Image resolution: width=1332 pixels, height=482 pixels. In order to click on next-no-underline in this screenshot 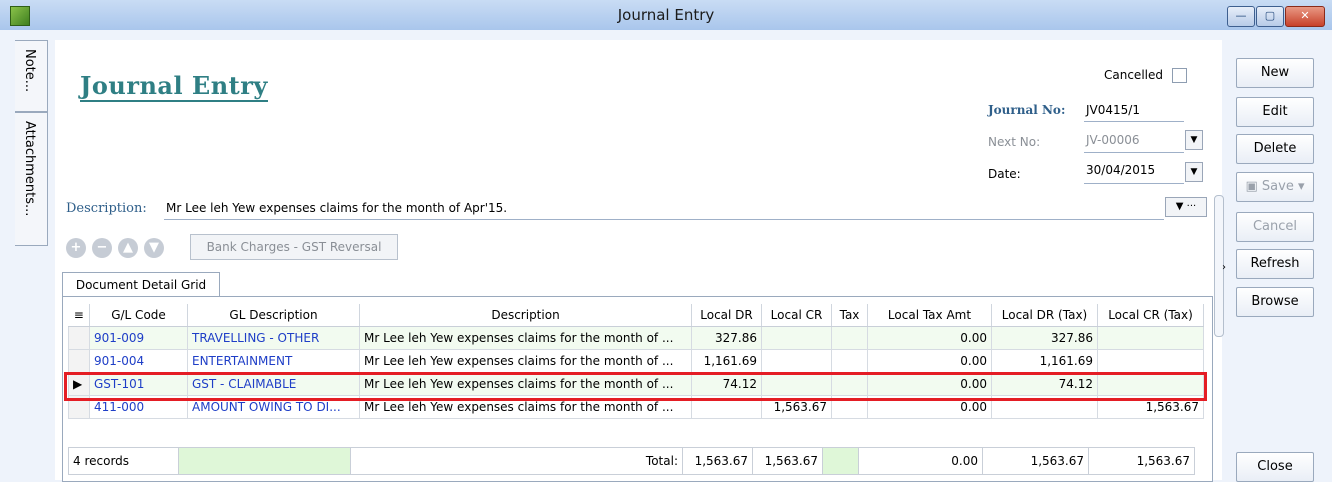, I will do `click(1134, 152)`.